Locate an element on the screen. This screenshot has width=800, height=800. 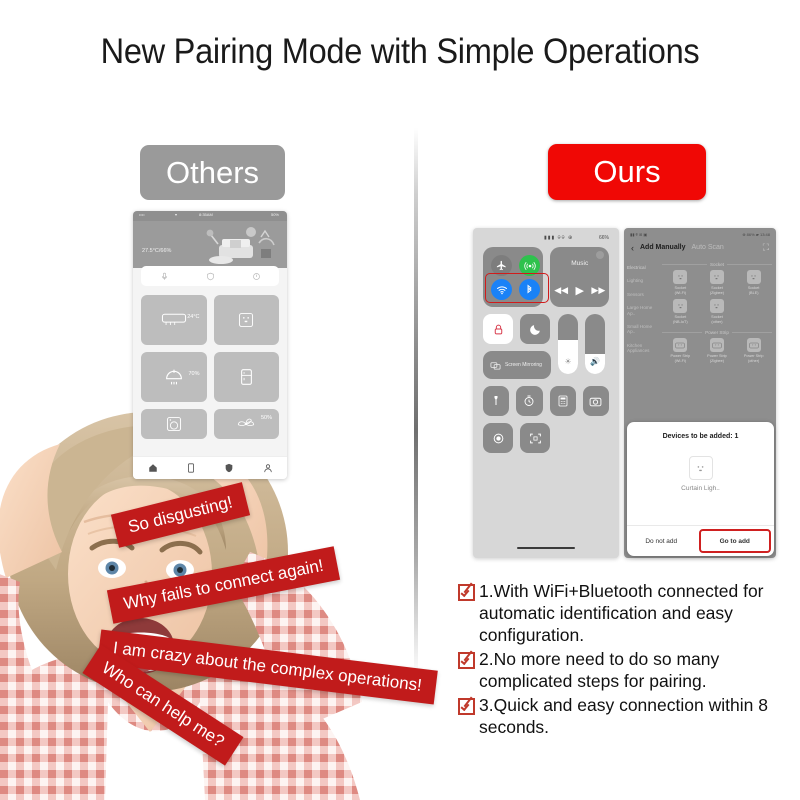
washing-machine-icon is located at coordinates (173, 424).